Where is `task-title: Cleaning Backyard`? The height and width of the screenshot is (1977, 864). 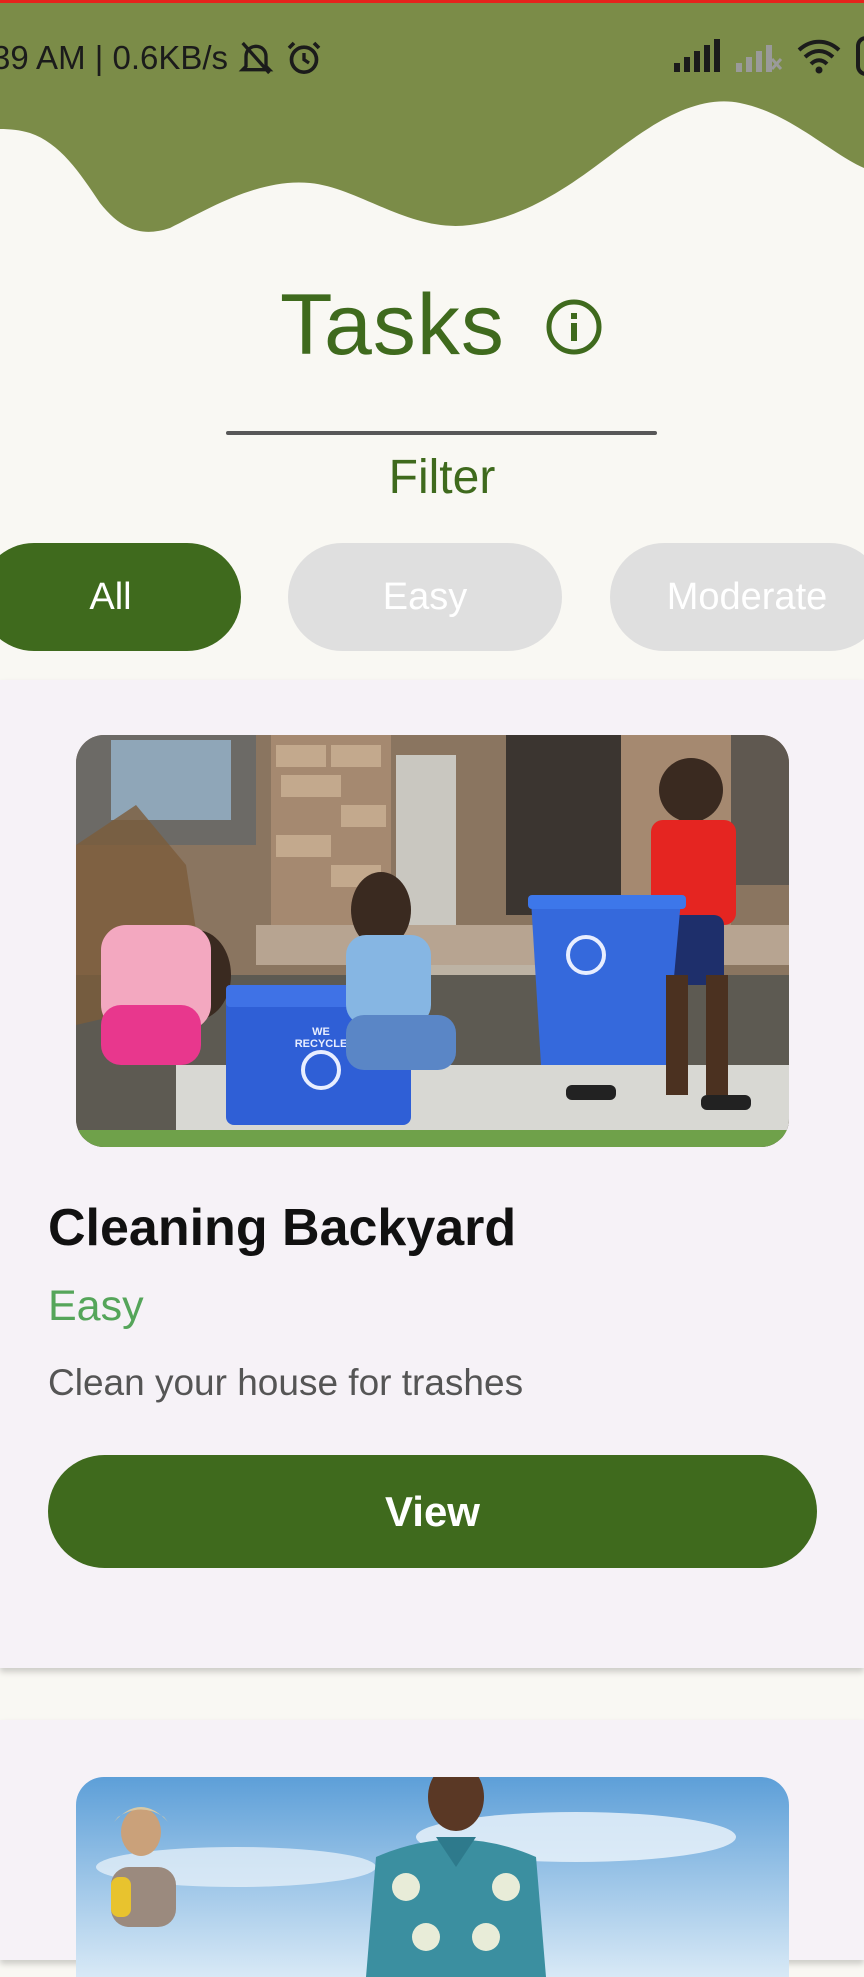 task-title: Cleaning Backyard is located at coordinates (282, 1228).